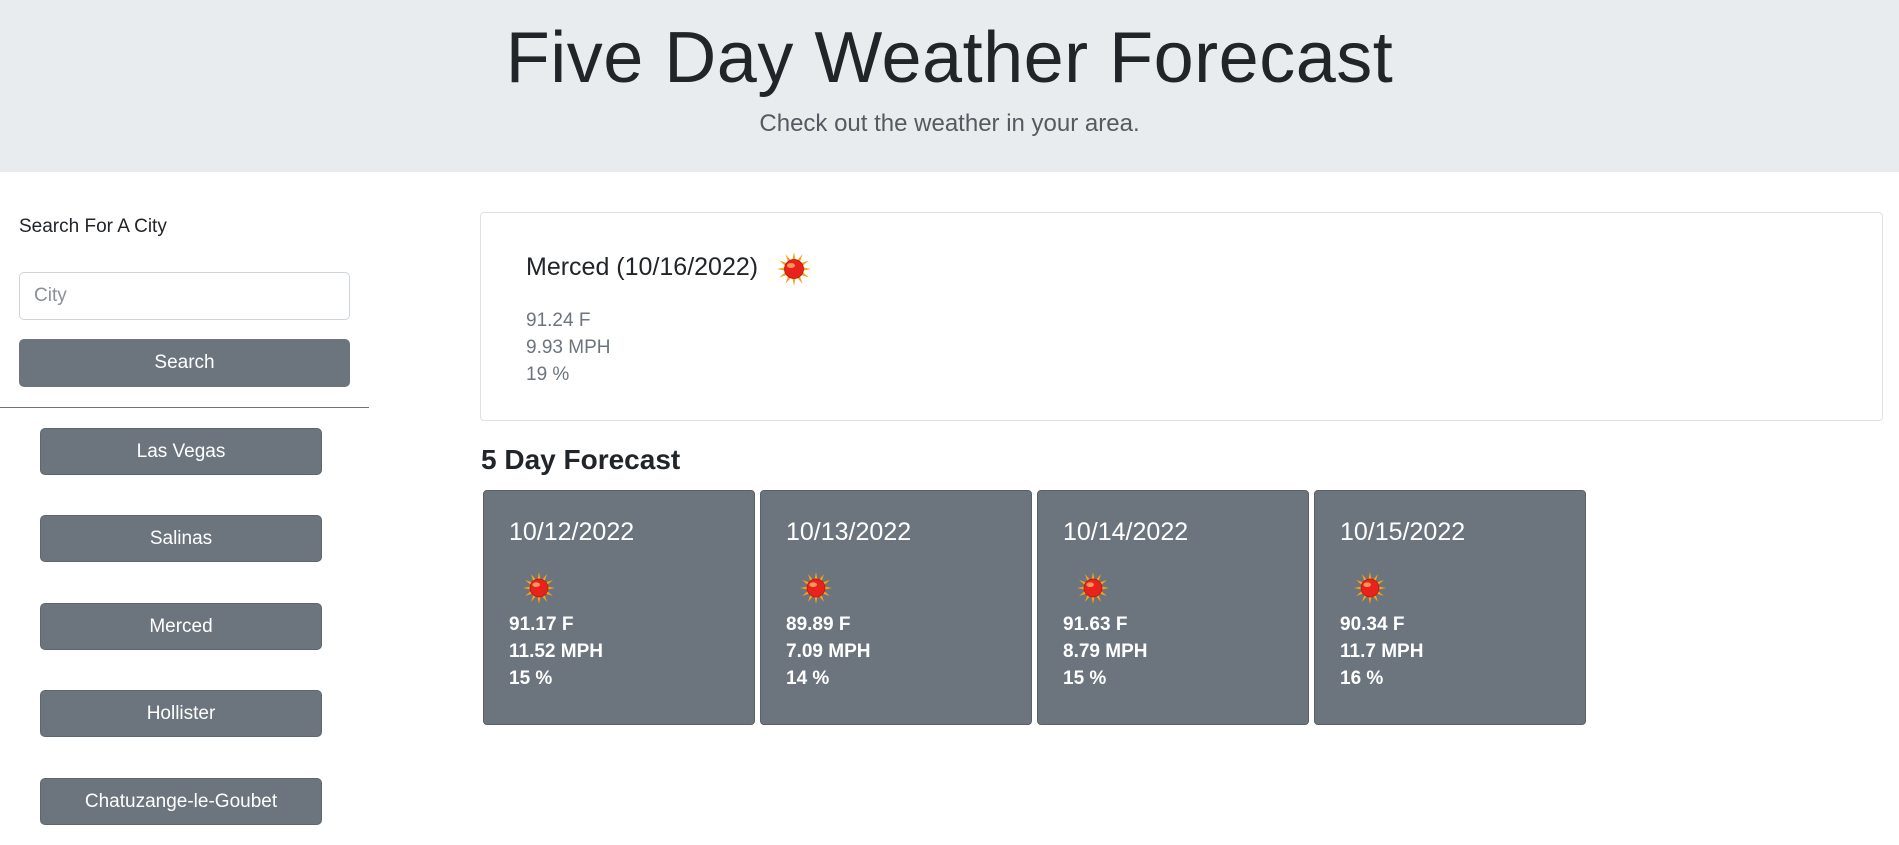  What do you see at coordinates (181, 451) in the screenshot?
I see `history-button-las-vegas: Las Vegas` at bounding box center [181, 451].